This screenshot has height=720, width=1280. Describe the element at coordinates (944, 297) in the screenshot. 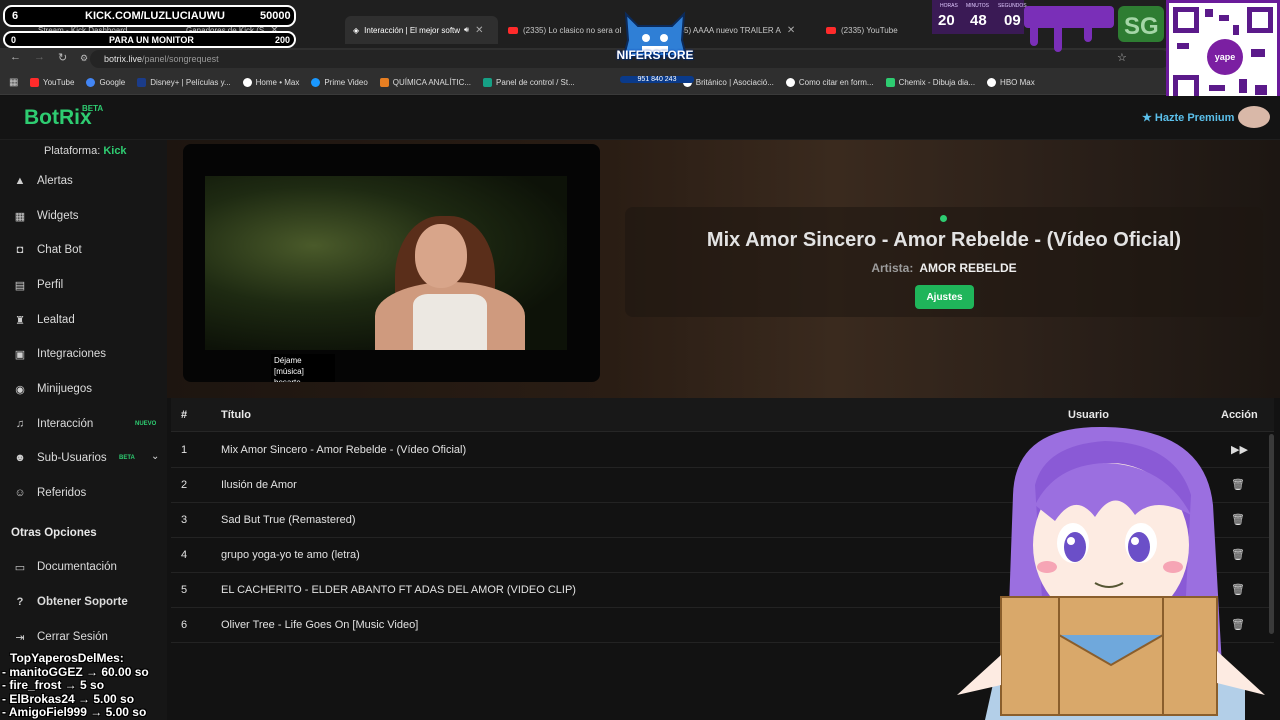

I see `settings-button: Ajustes` at that location.